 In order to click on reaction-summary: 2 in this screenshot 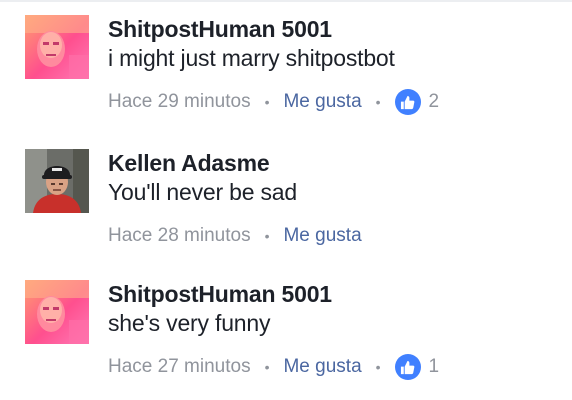, I will do `click(417, 102)`.